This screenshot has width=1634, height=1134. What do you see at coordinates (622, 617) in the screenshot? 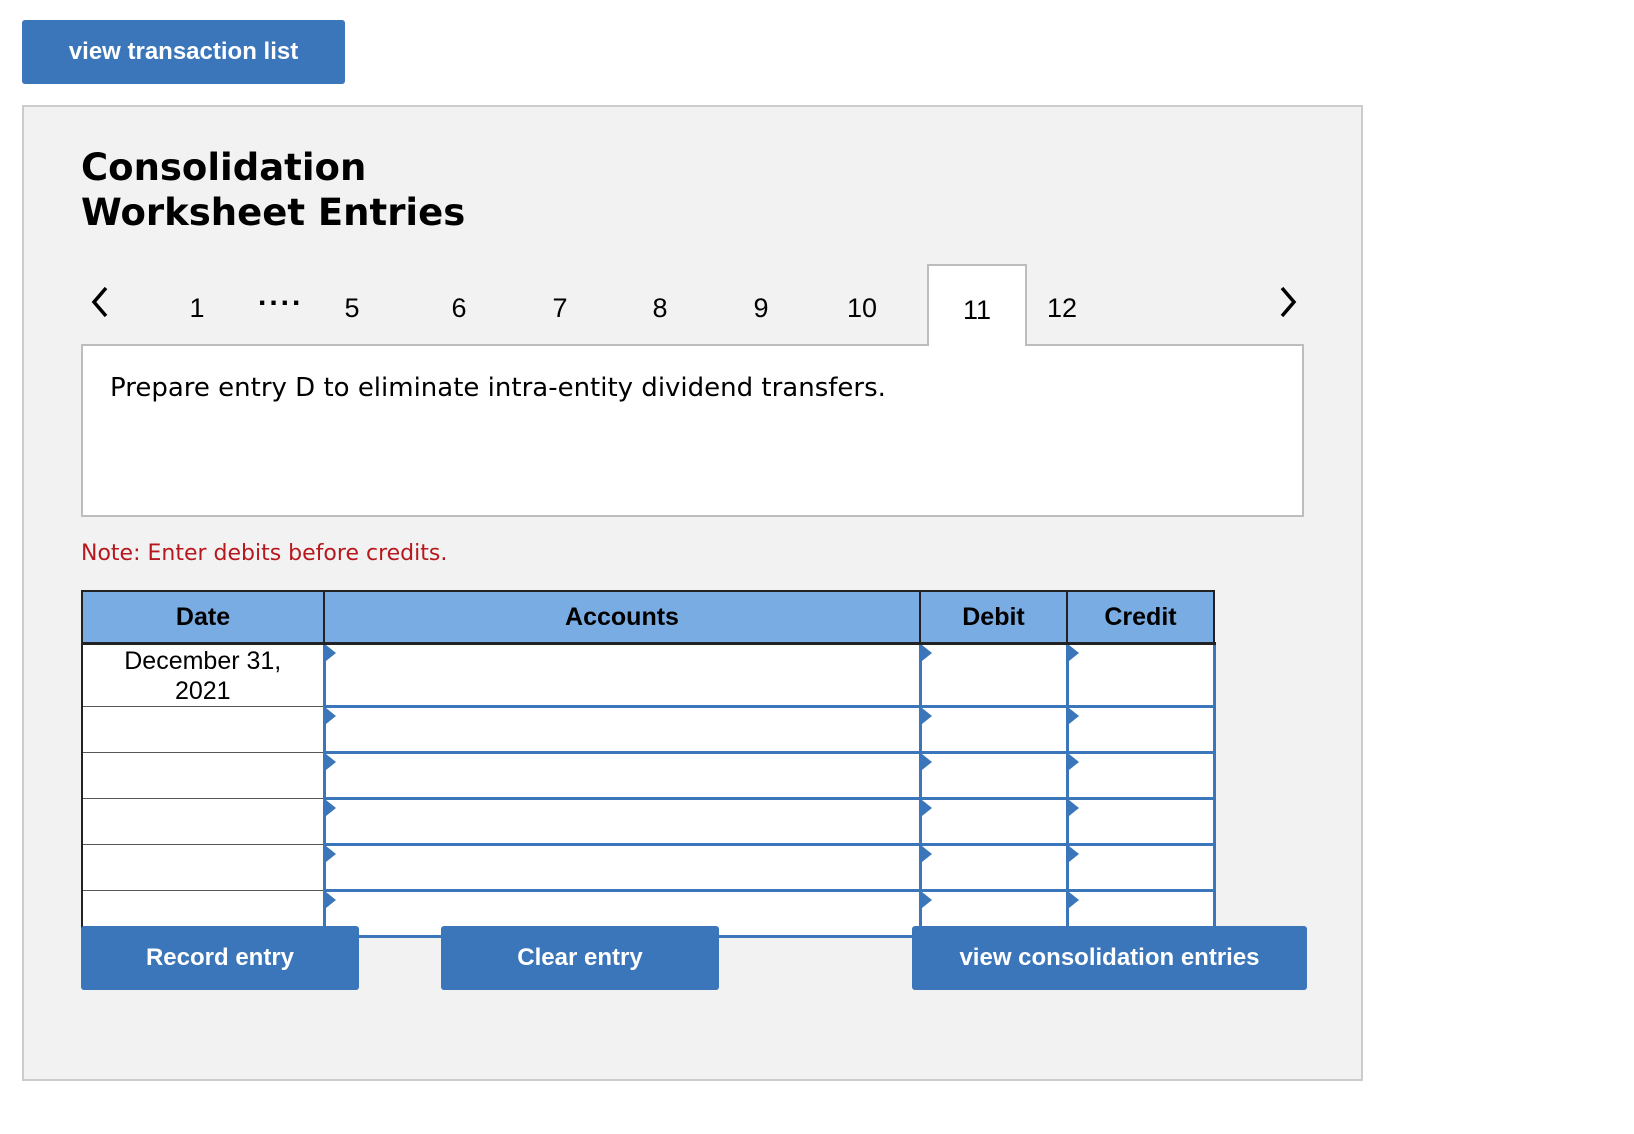
I see `header-accounts: Accounts` at bounding box center [622, 617].